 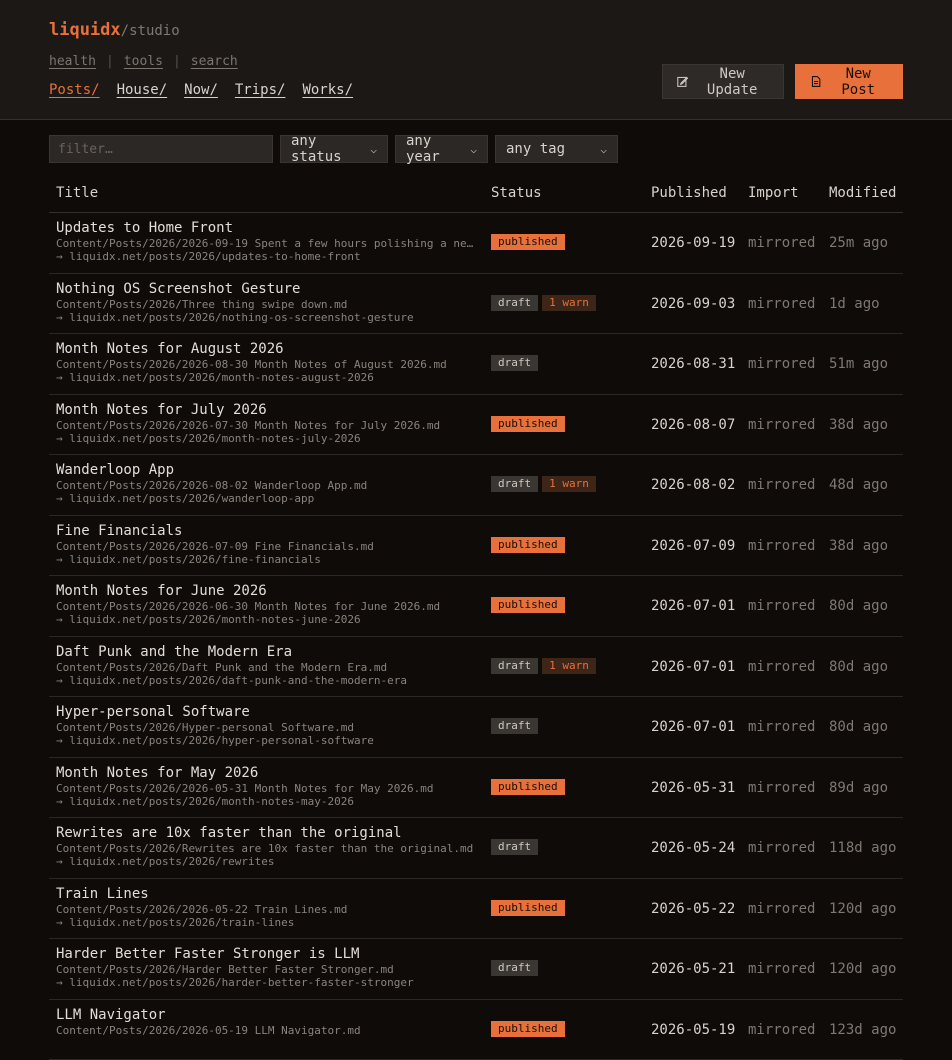 What do you see at coordinates (266, 894) in the screenshot?
I see `post-title: Train Lines` at bounding box center [266, 894].